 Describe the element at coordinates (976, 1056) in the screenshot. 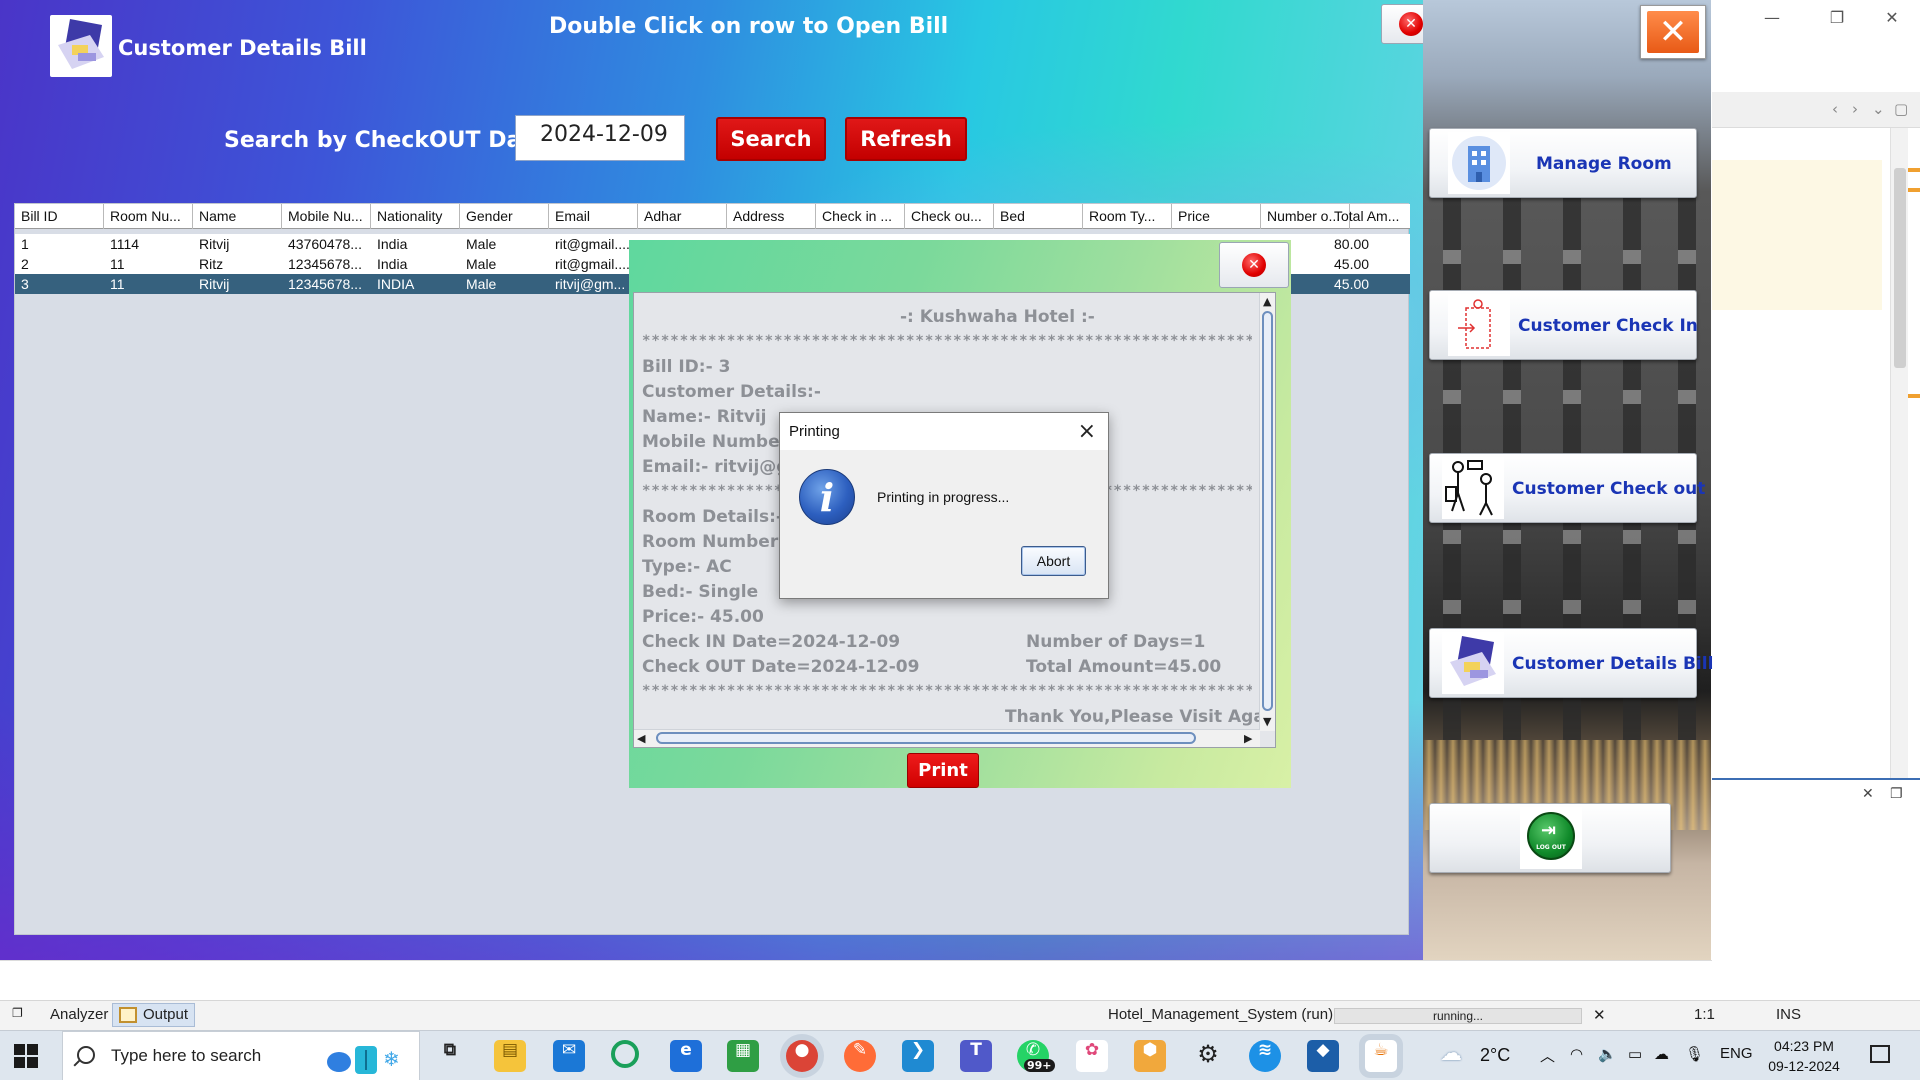

I see `teams-icon: T` at that location.